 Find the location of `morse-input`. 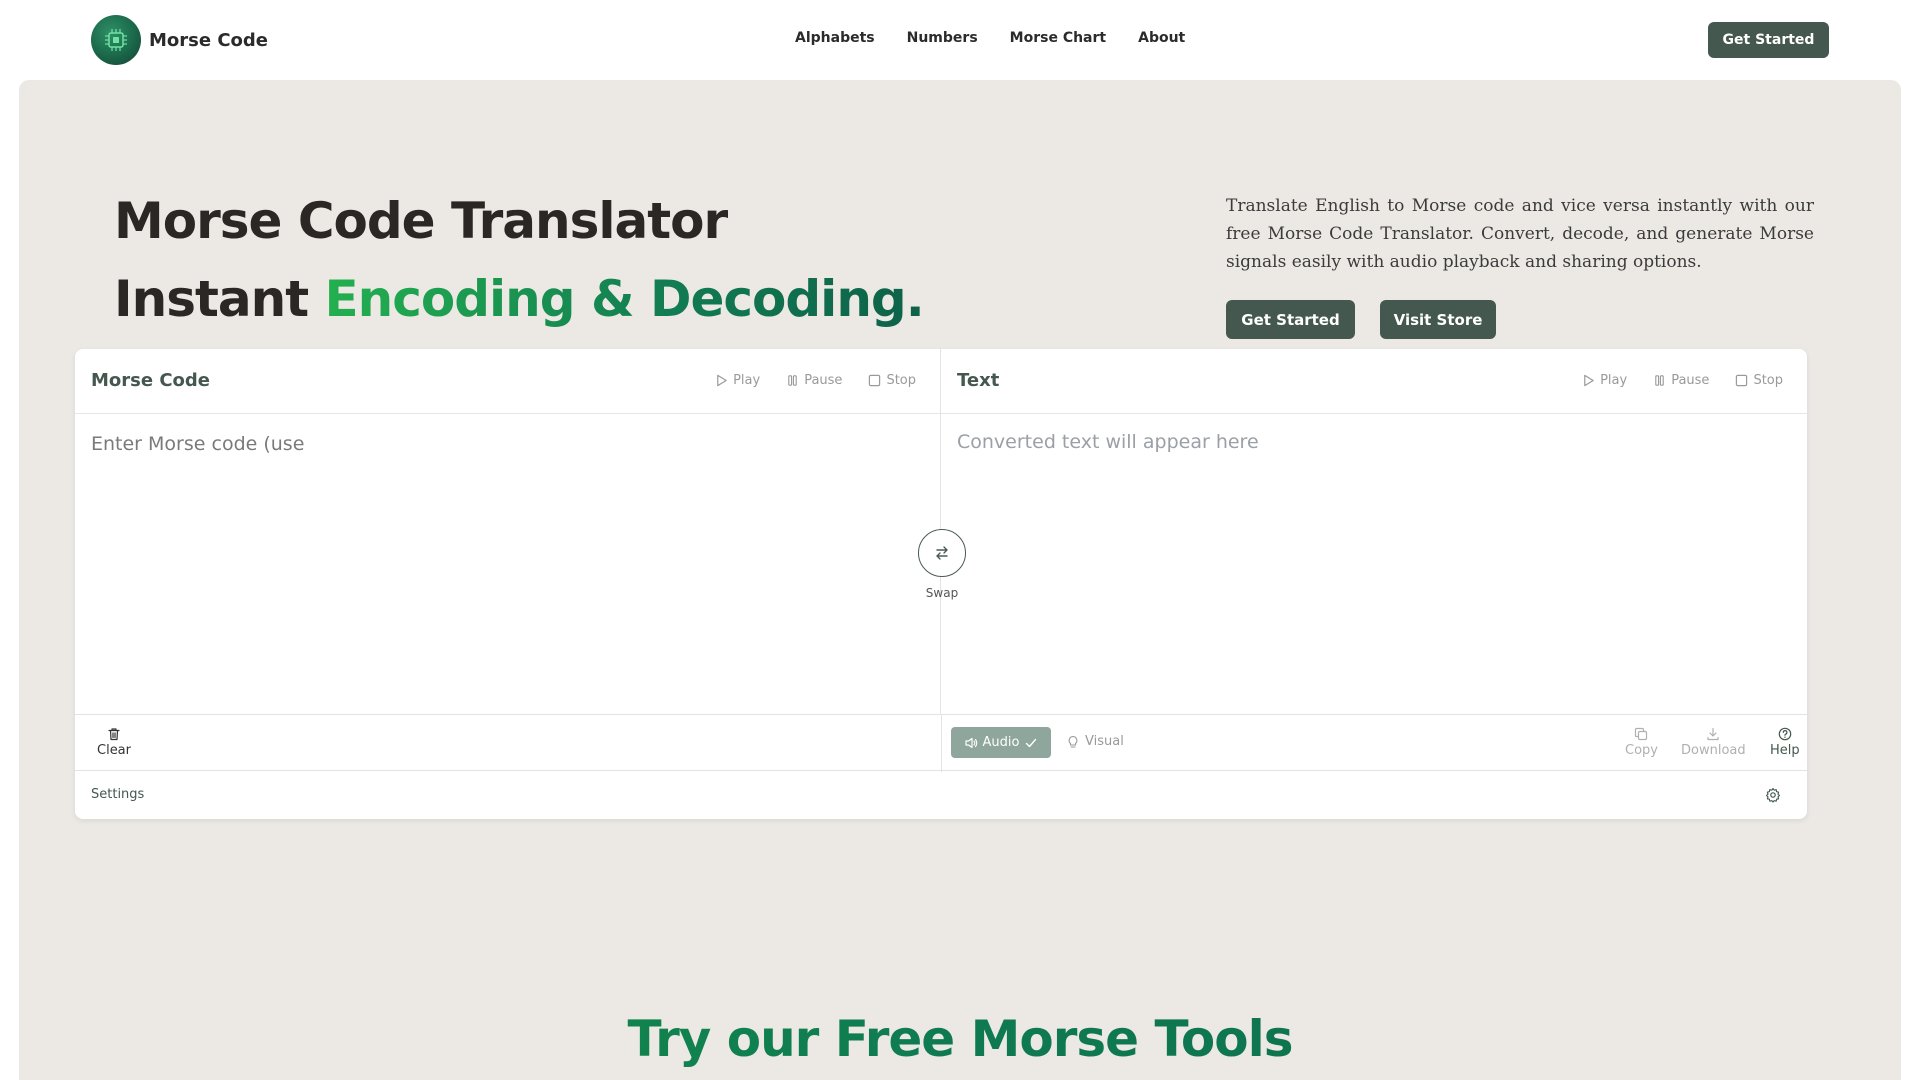

morse-input is located at coordinates (501, 583).